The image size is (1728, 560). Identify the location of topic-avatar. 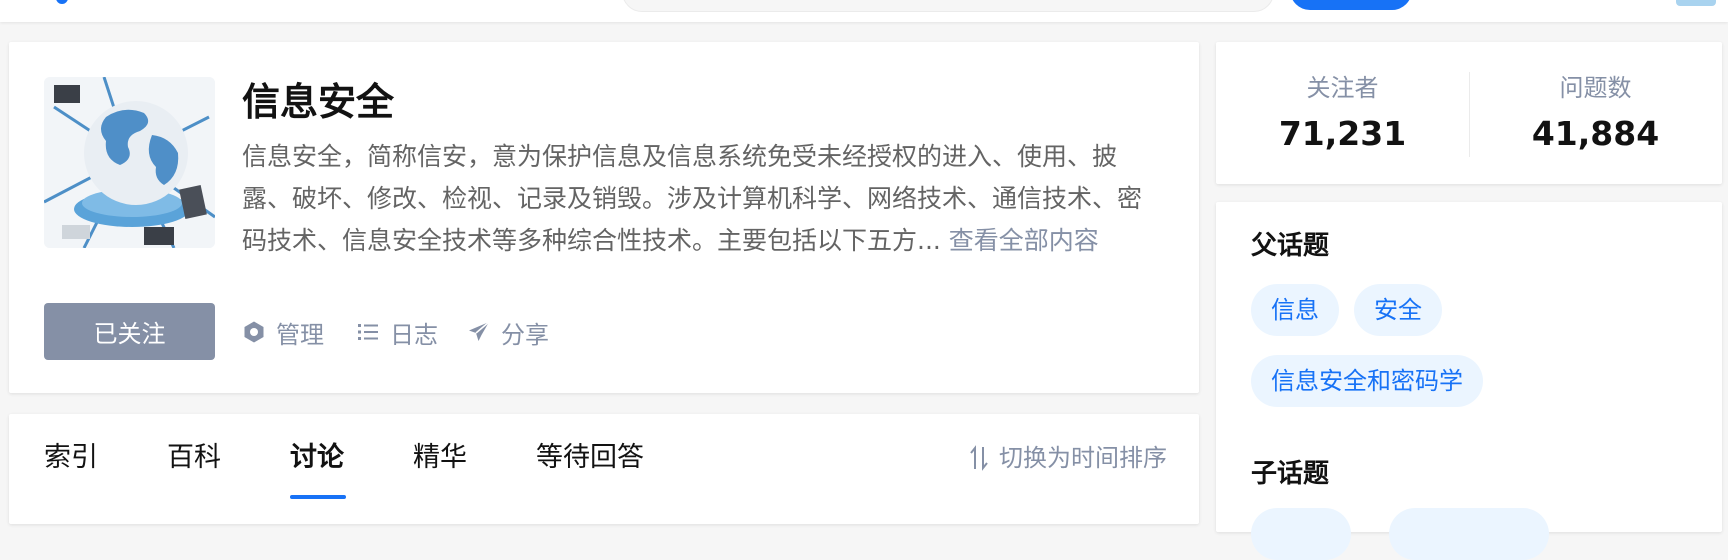
(129, 162).